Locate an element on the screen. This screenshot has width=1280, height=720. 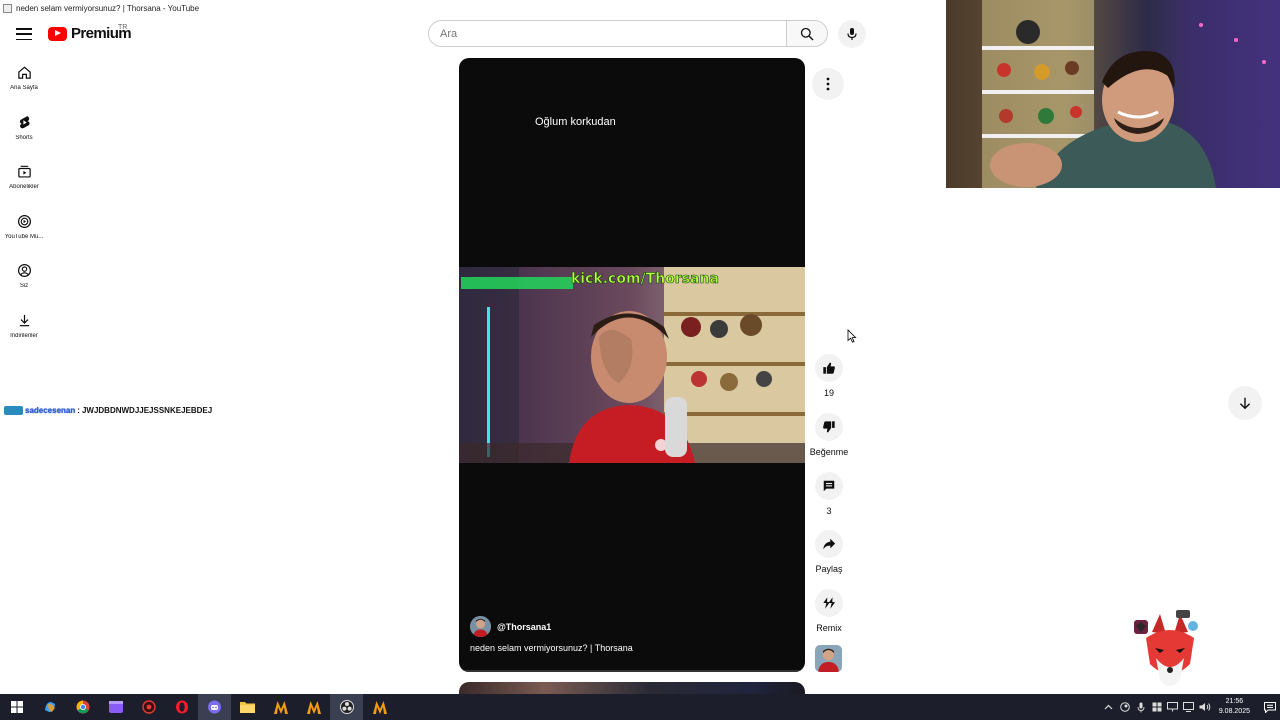
chevron-up-icon is located at coordinates (1108, 707).